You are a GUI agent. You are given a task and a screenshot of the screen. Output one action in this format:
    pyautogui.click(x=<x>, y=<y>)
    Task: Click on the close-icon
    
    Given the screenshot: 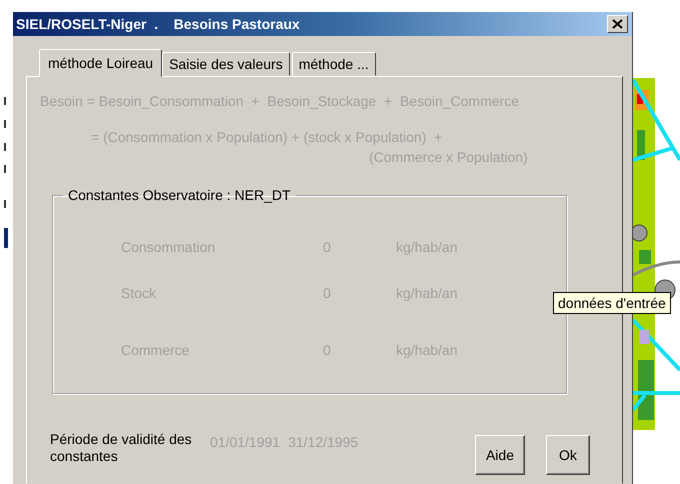 What is the action you would take?
    pyautogui.click(x=617, y=24)
    